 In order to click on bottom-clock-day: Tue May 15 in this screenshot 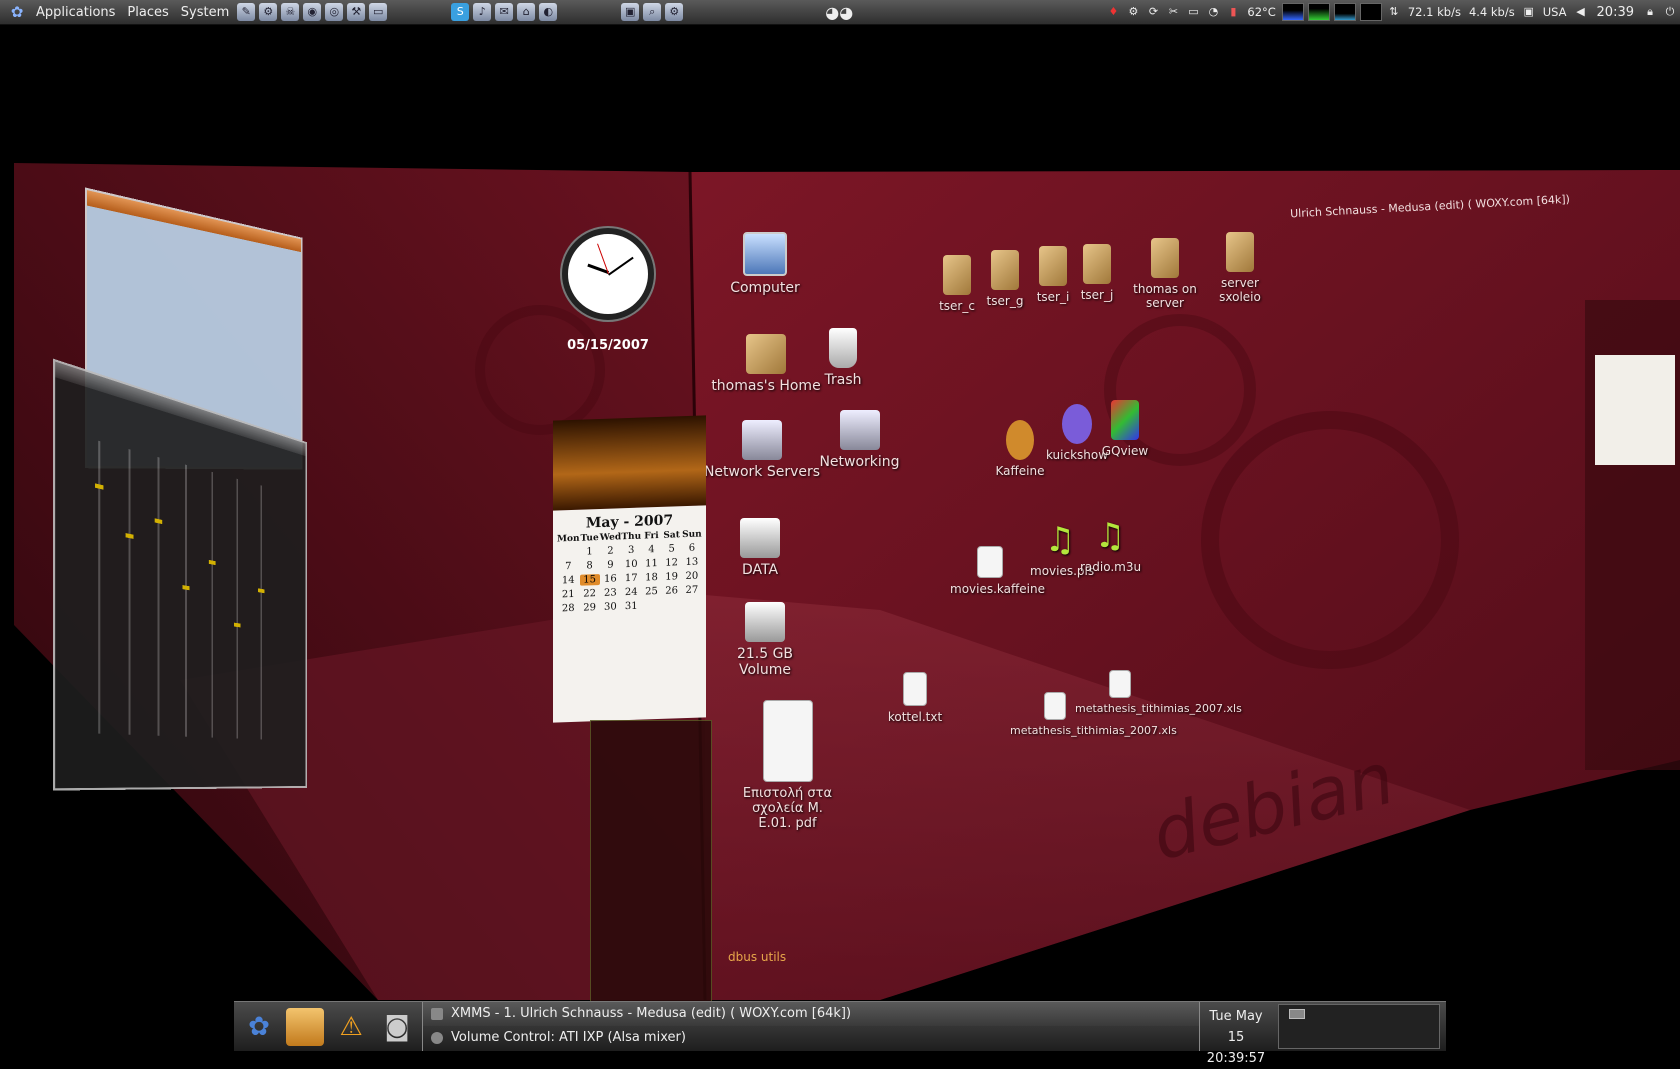, I will do `click(1236, 1027)`.